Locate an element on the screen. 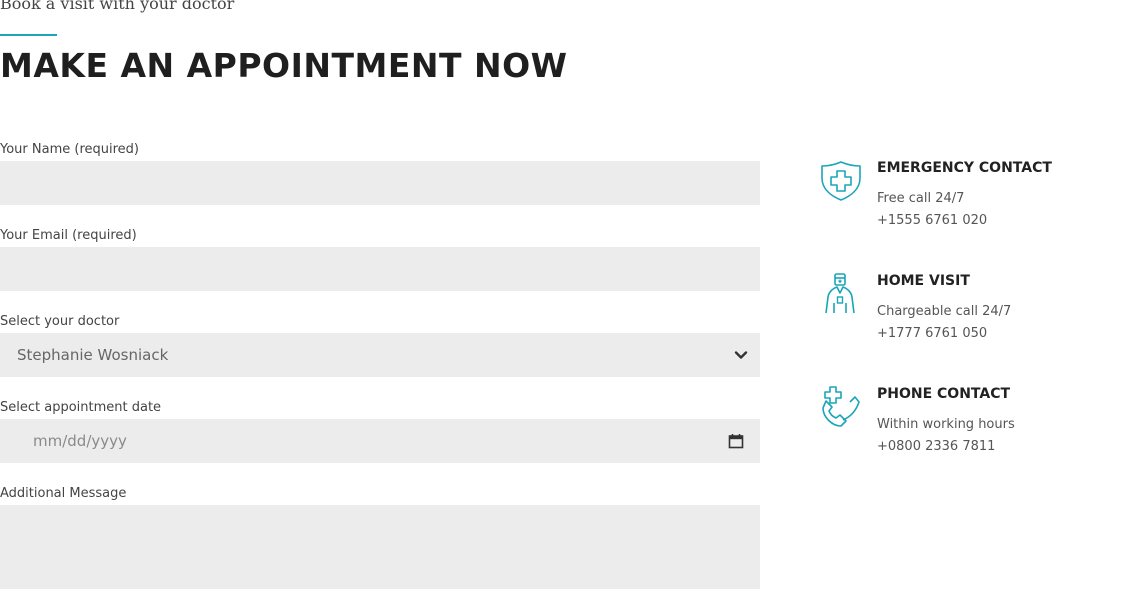 The height and width of the screenshot is (589, 1126). calendar-icon is located at coordinates (736, 441).